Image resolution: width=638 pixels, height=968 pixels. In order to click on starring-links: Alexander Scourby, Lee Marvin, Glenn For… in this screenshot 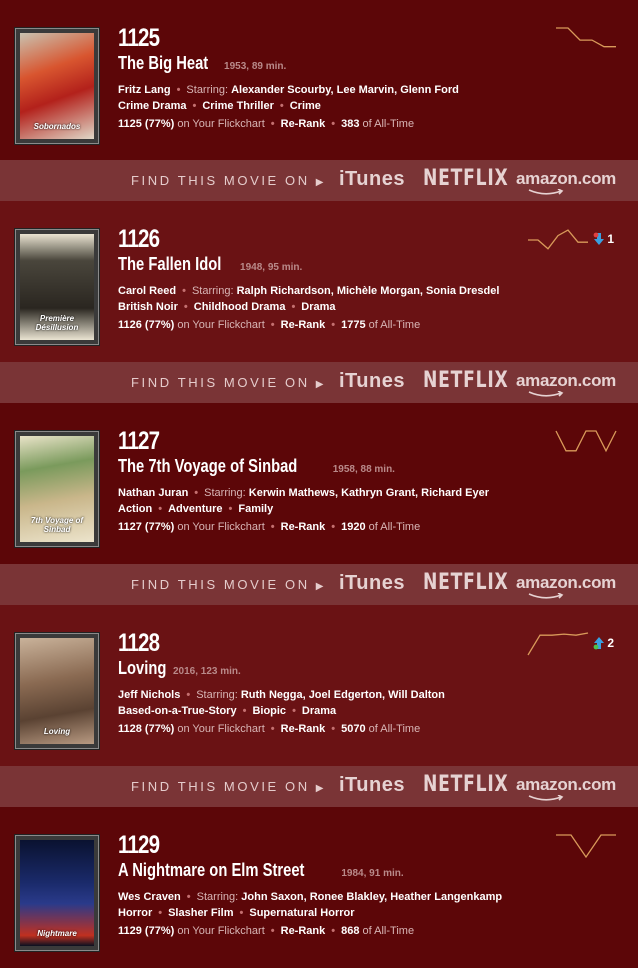, I will do `click(345, 90)`.